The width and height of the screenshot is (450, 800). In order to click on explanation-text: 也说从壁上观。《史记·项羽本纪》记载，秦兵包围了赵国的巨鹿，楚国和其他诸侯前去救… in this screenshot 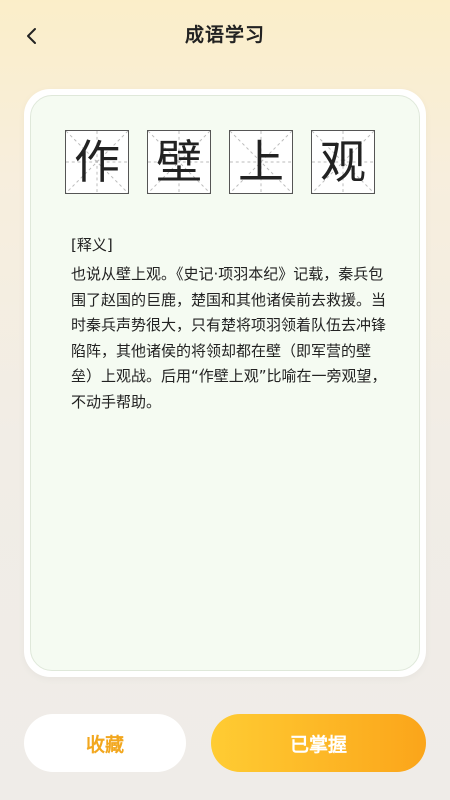, I will do `click(229, 338)`.